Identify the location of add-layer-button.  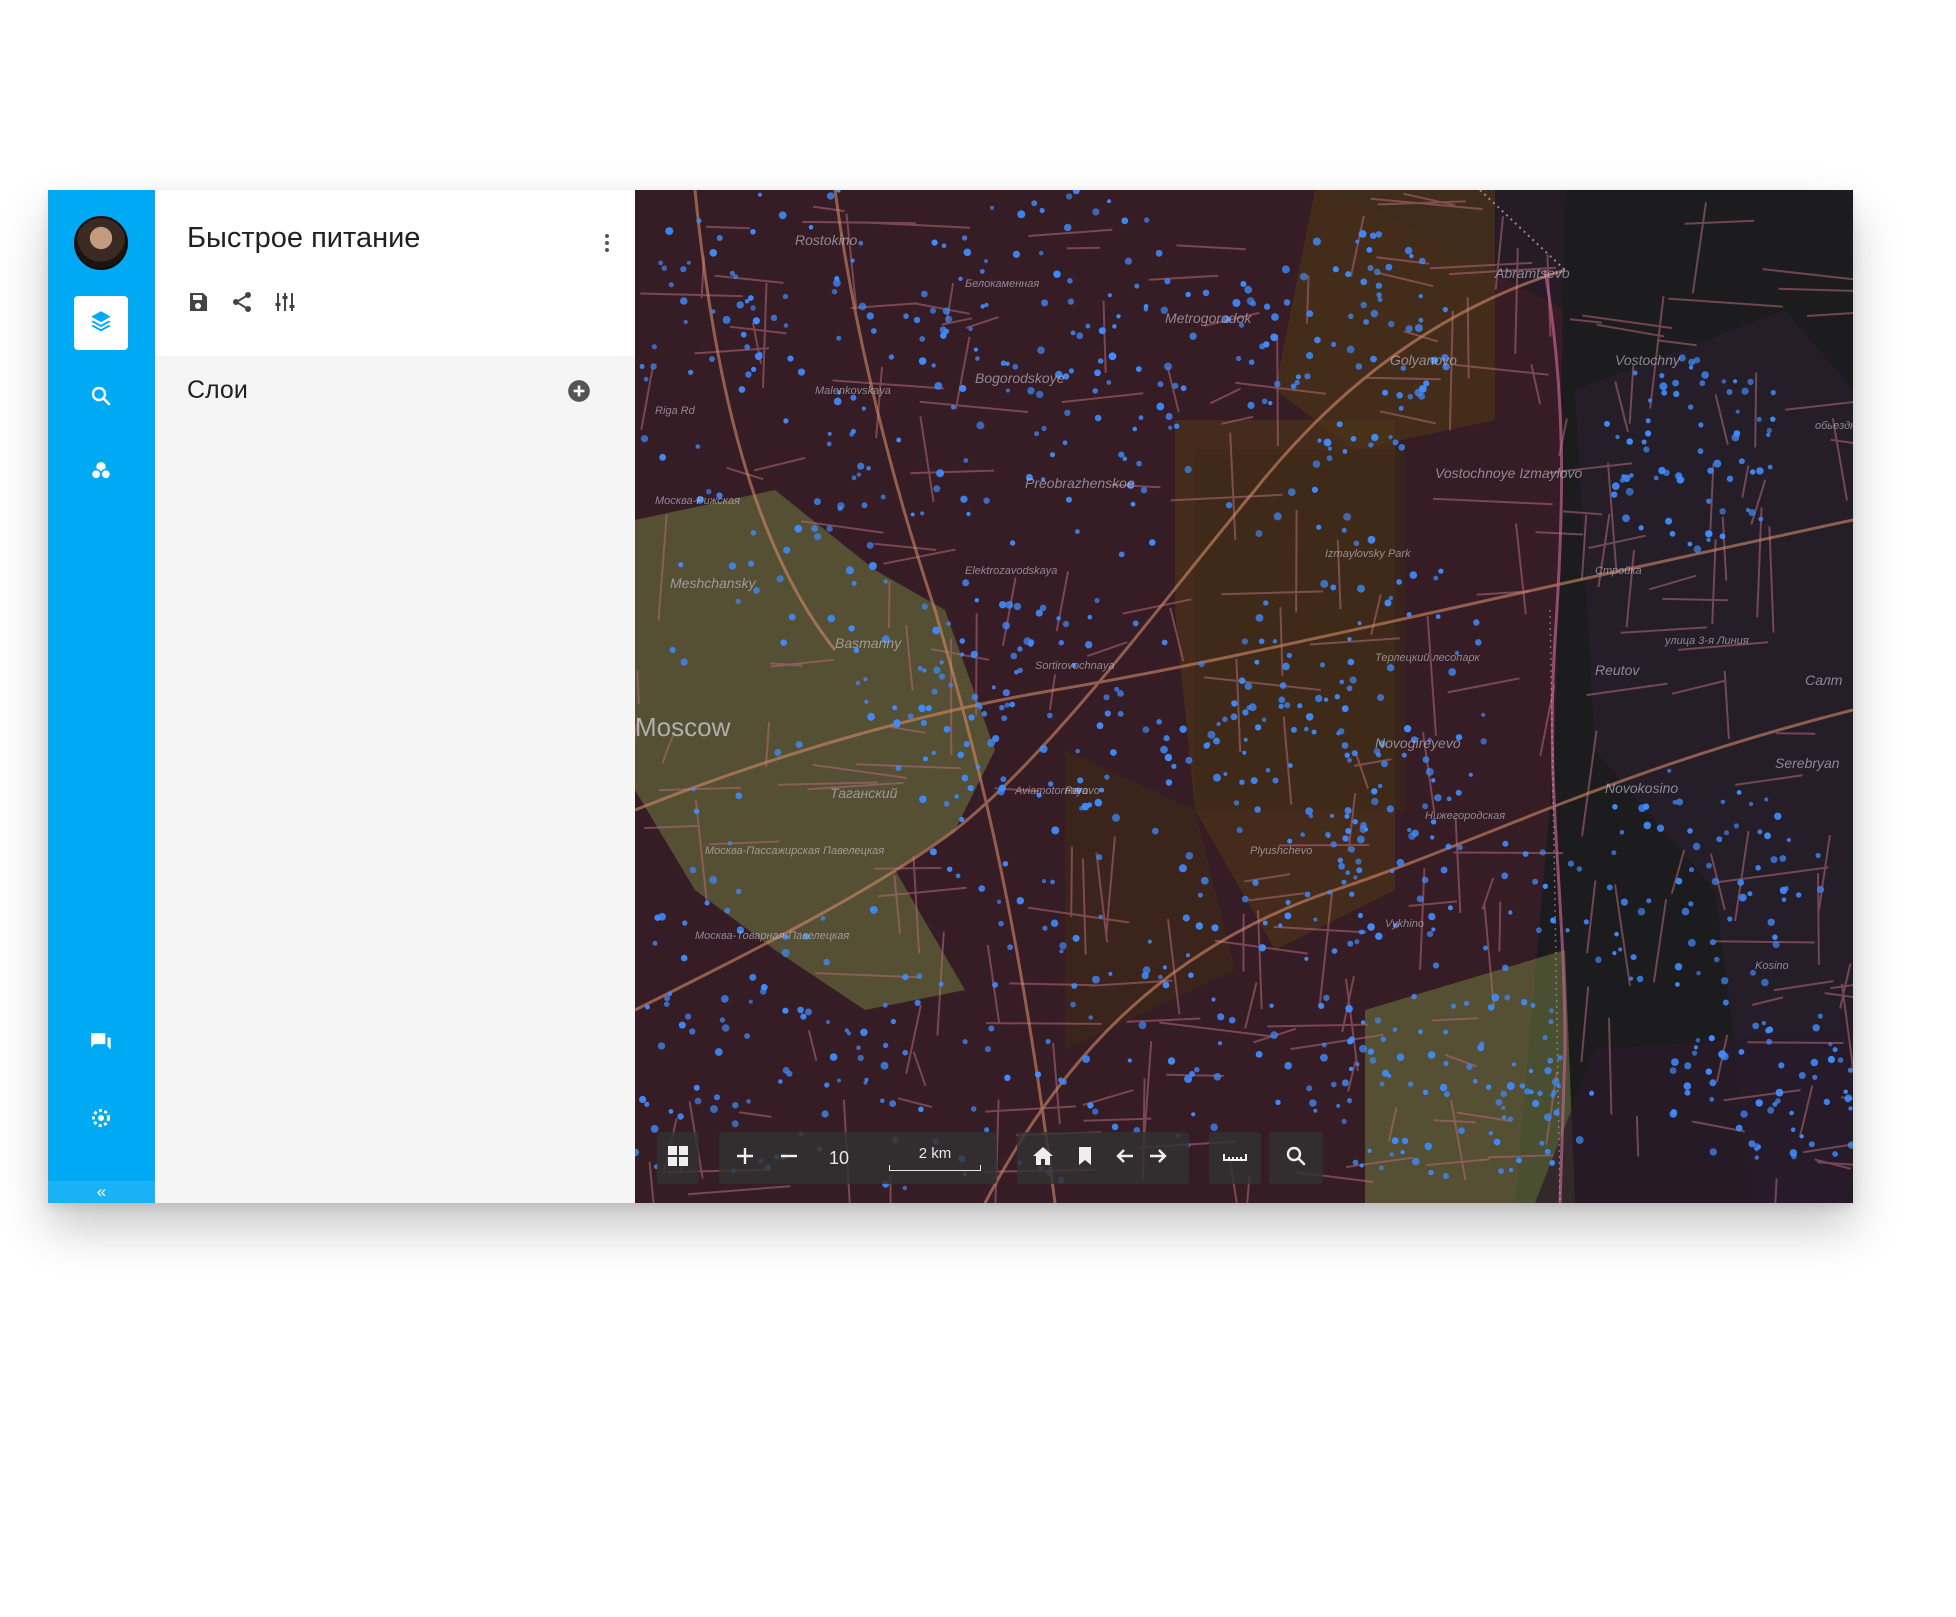
(580, 392).